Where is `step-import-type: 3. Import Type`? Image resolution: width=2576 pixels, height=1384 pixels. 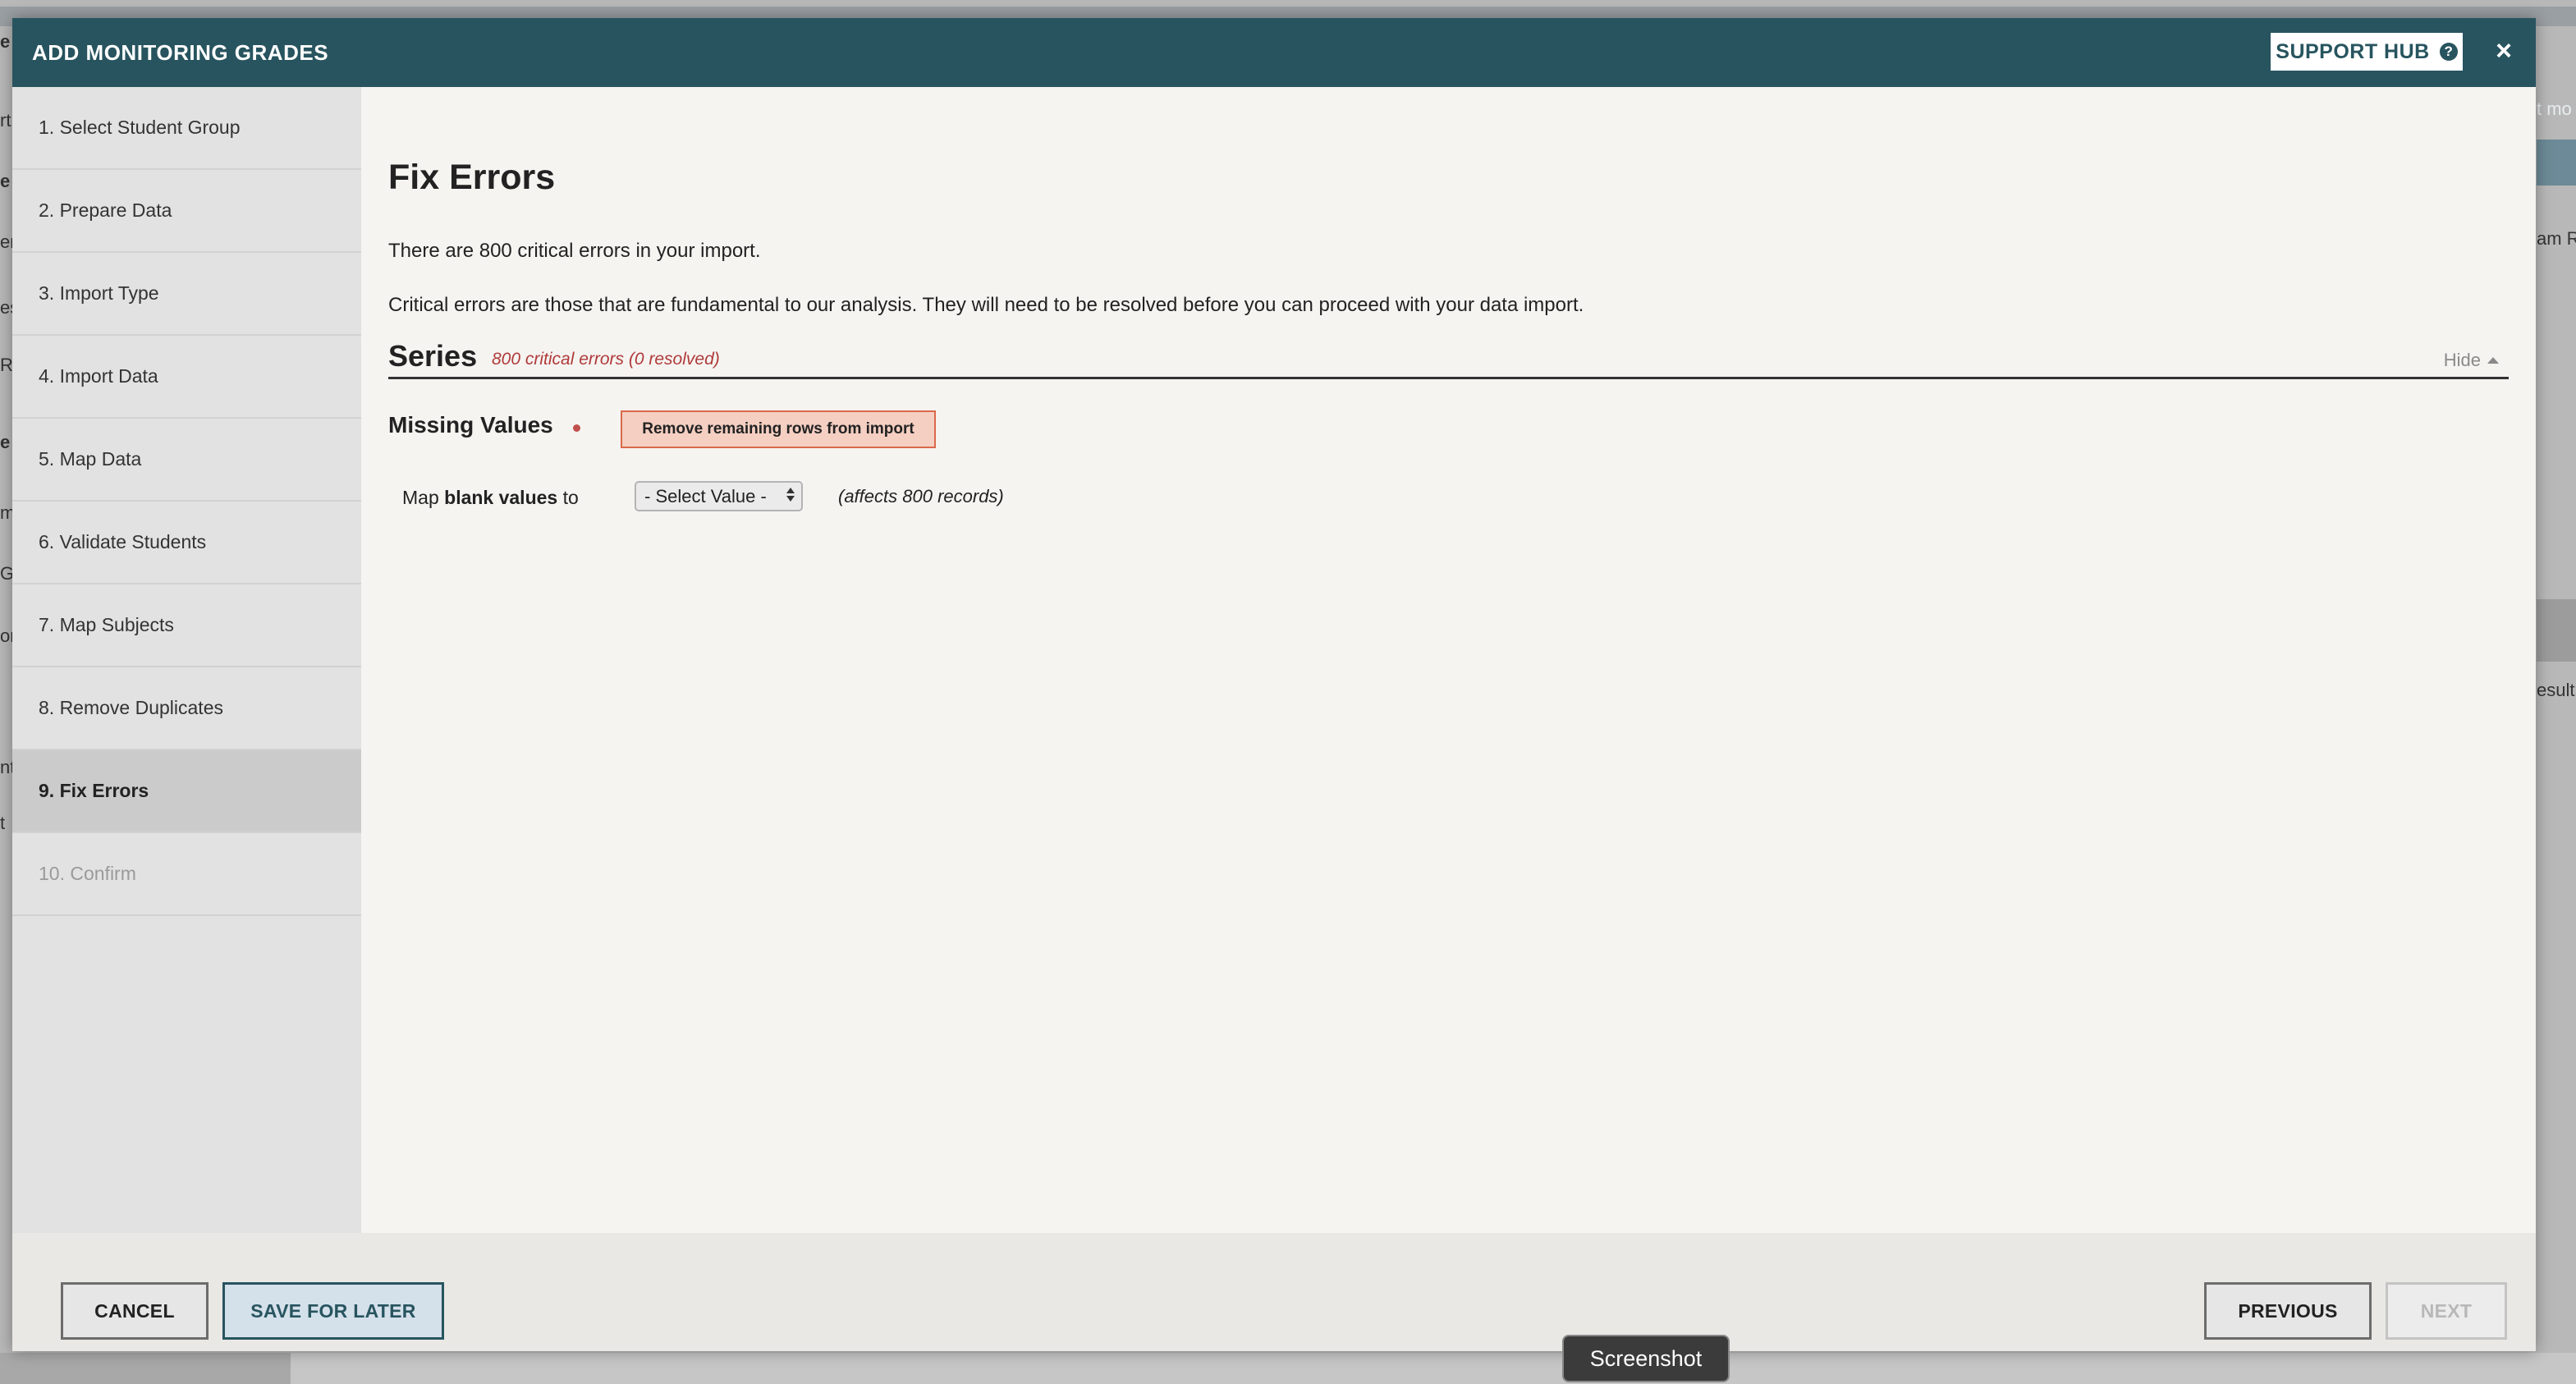 step-import-type: 3. Import Type is located at coordinates (187, 294).